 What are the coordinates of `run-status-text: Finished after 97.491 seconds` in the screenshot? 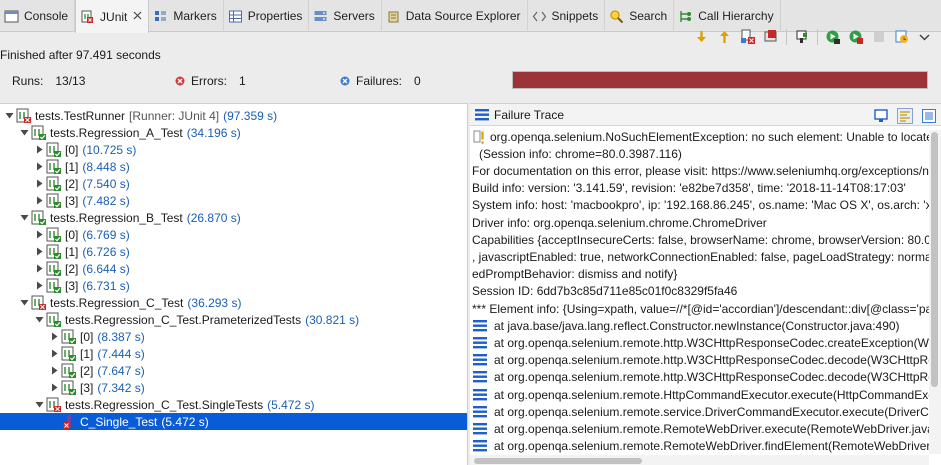 It's located at (80, 55).